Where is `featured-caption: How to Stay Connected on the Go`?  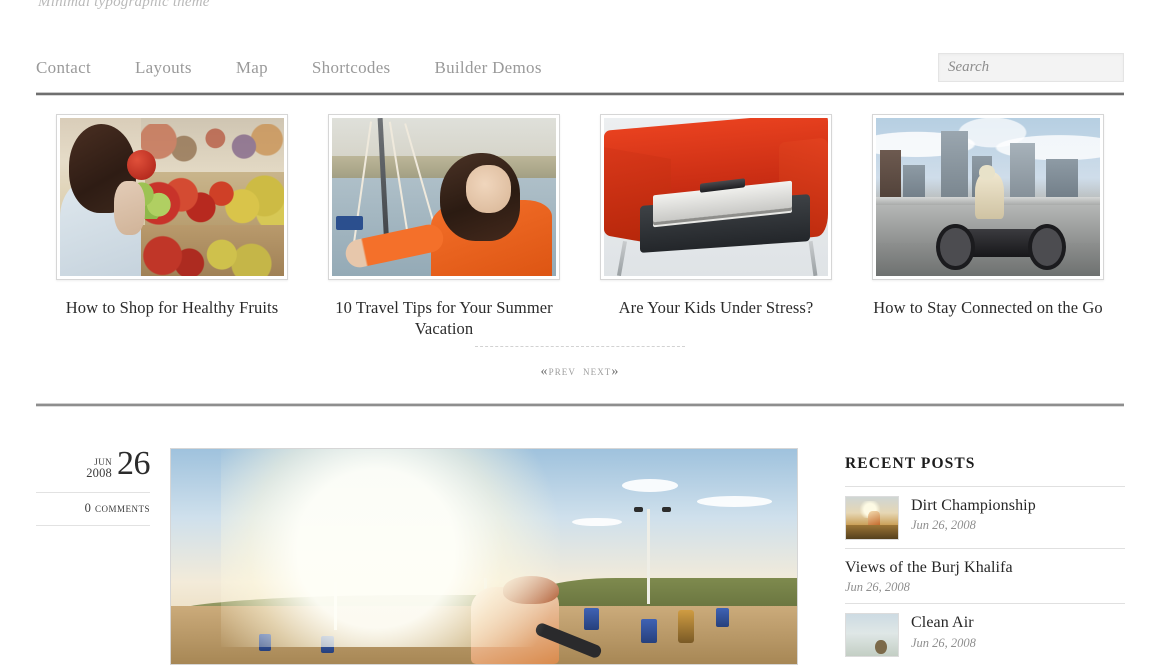 featured-caption: How to Stay Connected on the Go is located at coordinates (988, 307).